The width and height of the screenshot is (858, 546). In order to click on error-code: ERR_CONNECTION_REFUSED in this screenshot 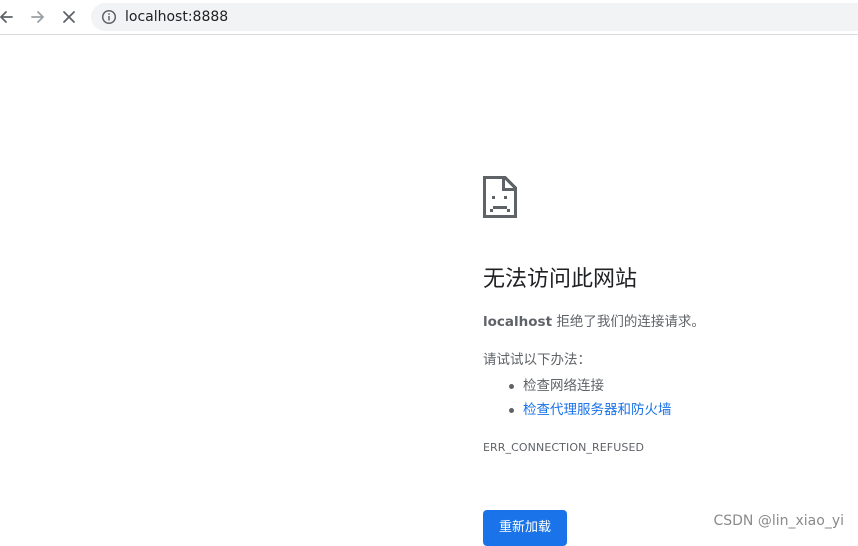, I will do `click(564, 447)`.